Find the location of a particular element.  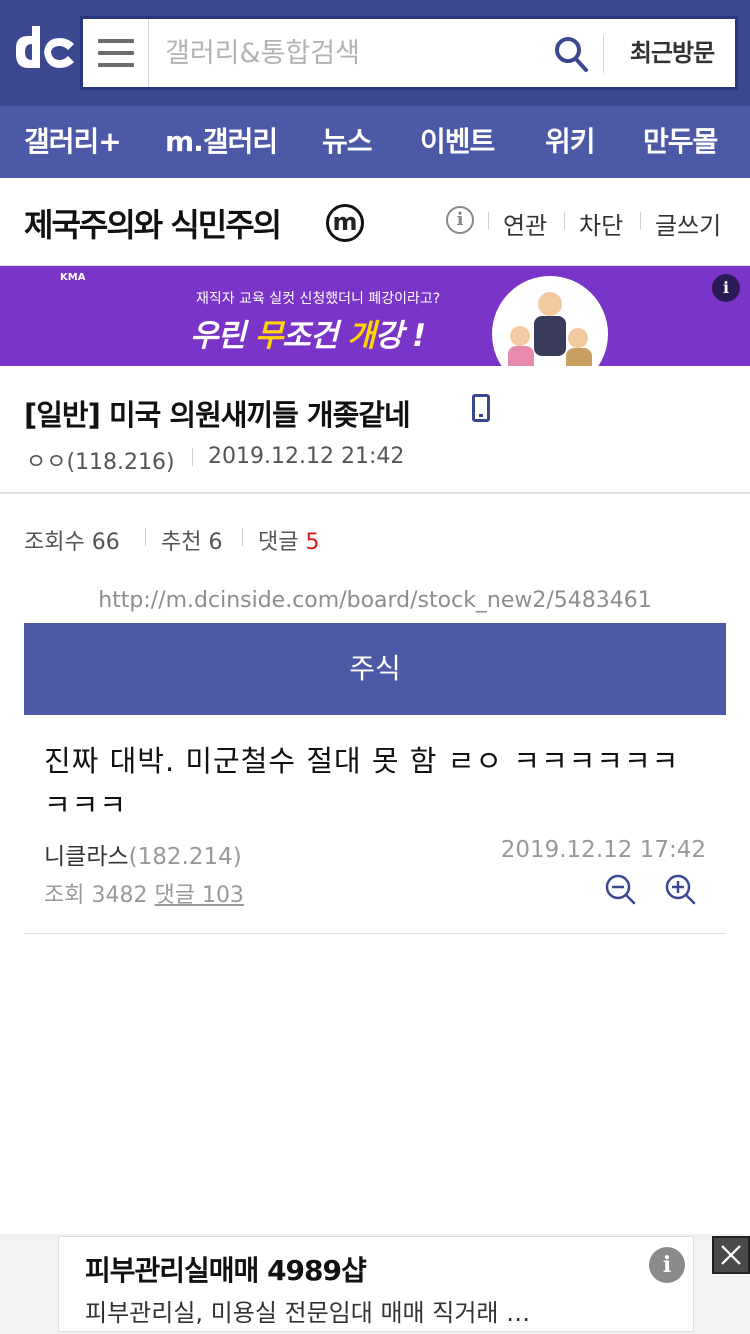

nav-m-gallery: m.갤러리 is located at coordinates (221, 142).